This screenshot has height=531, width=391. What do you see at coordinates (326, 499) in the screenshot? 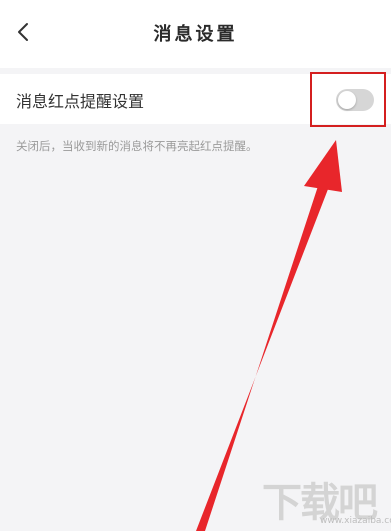
I see `watermark: 下载吧 www.xiazaiba.com` at bounding box center [326, 499].